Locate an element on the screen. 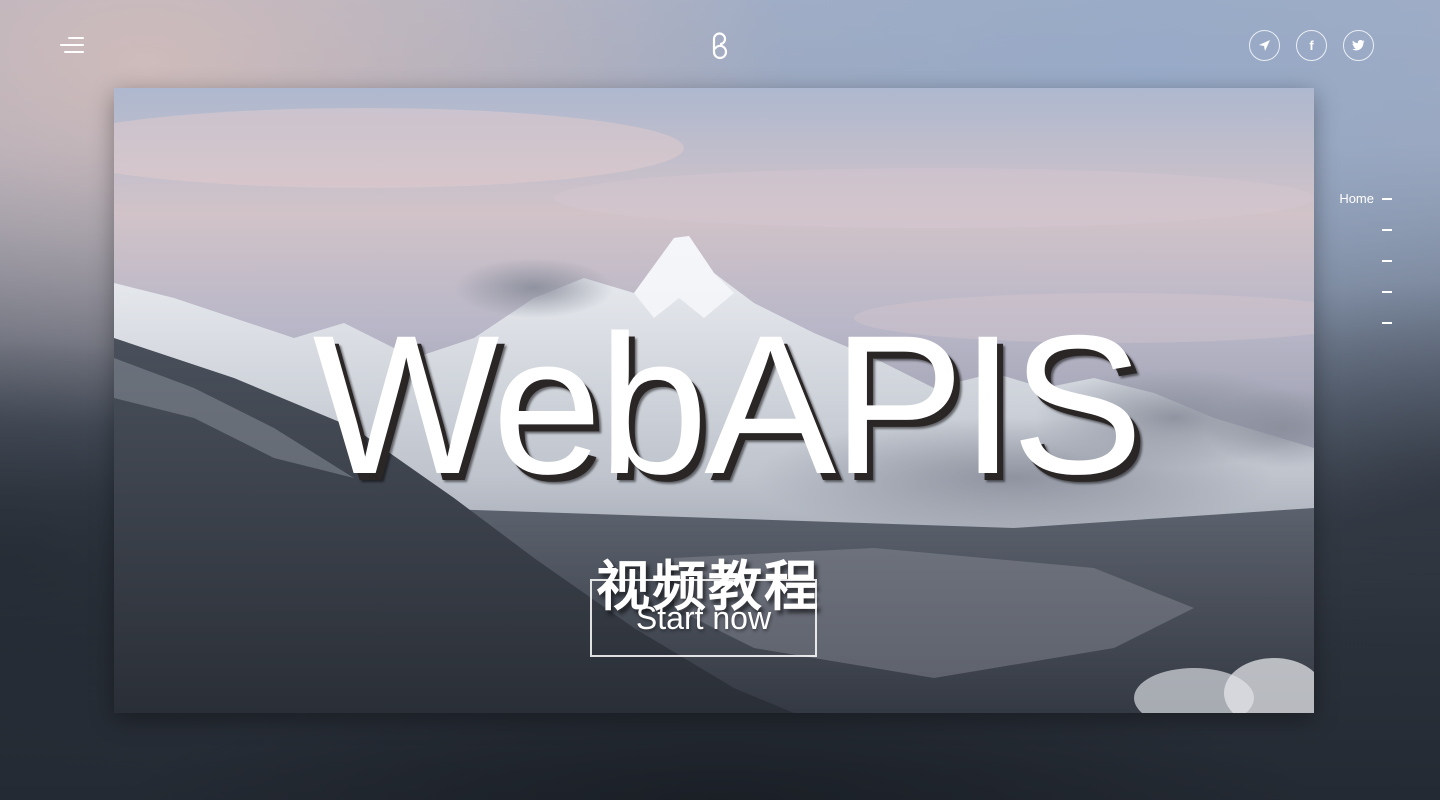 This screenshot has width=1440, height=800. social-links: f is located at coordinates (1311, 45).